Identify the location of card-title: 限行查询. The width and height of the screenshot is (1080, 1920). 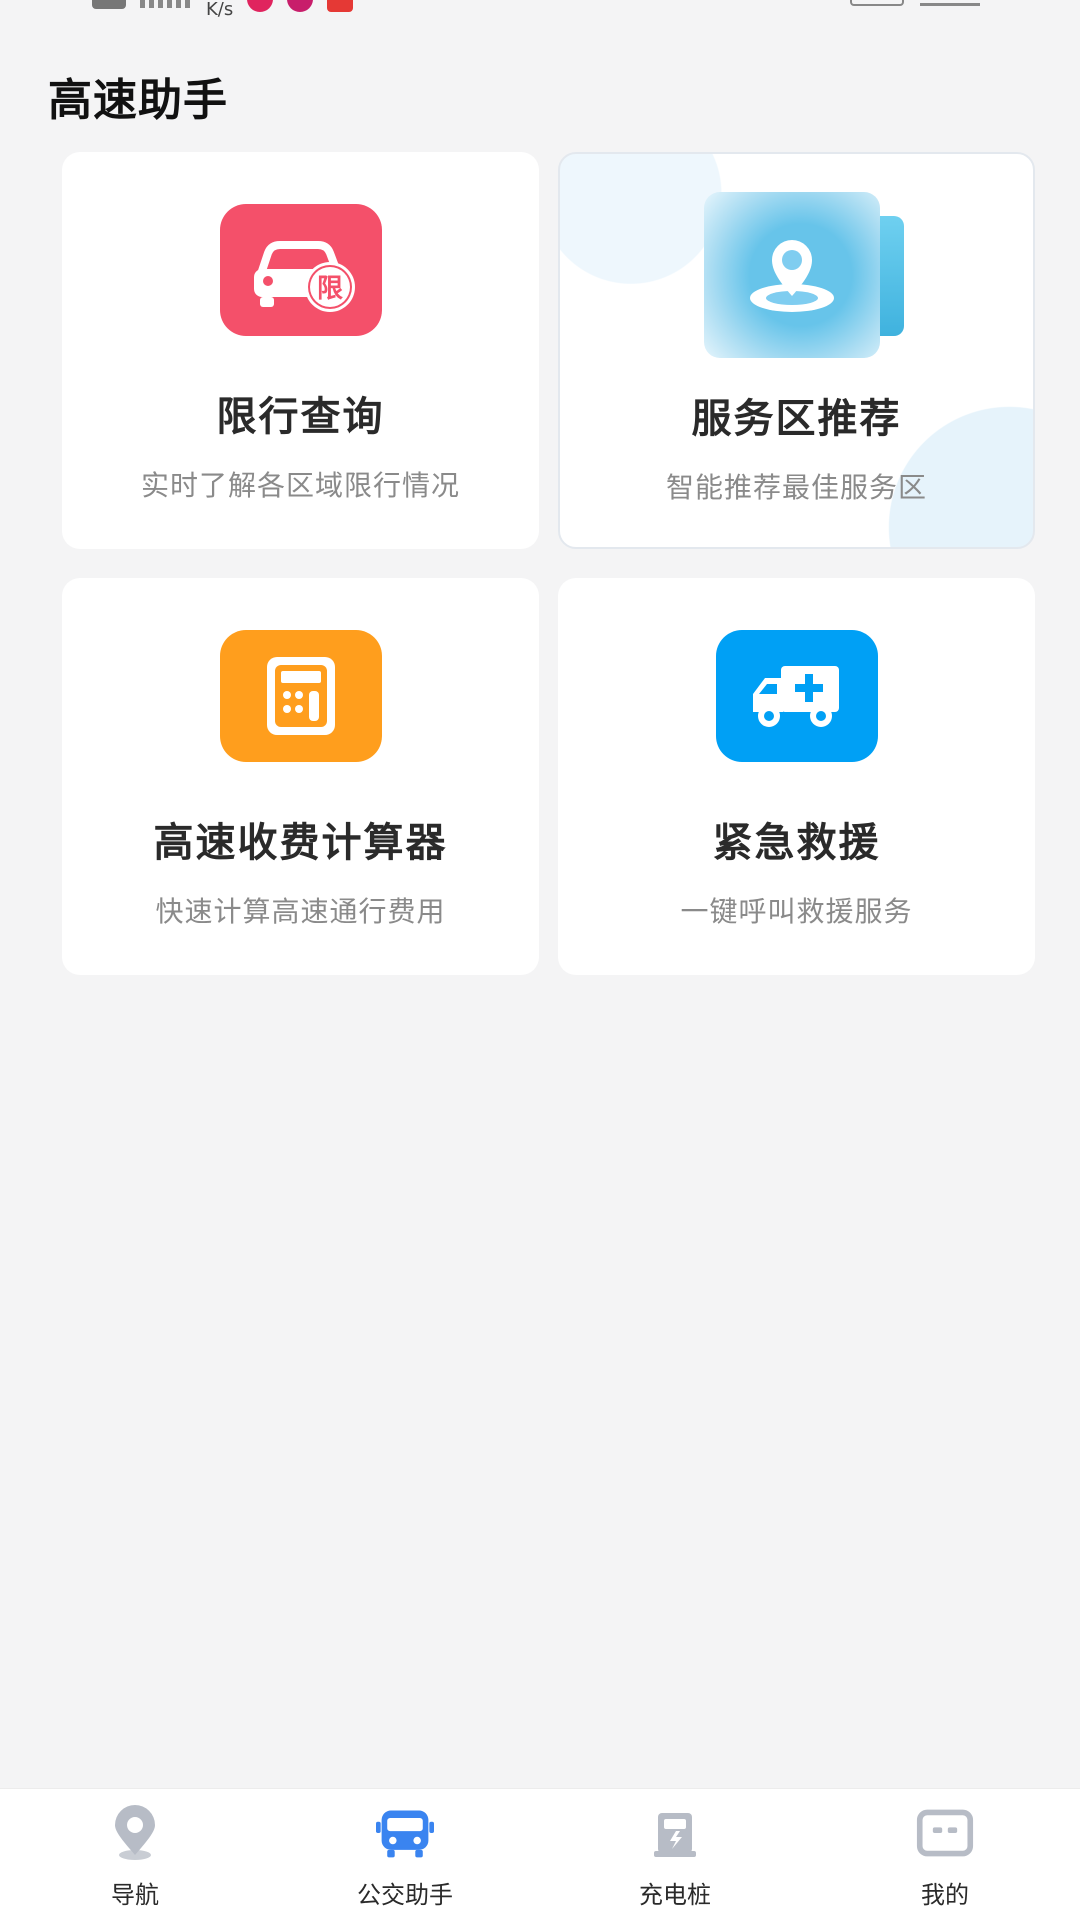
(300, 417).